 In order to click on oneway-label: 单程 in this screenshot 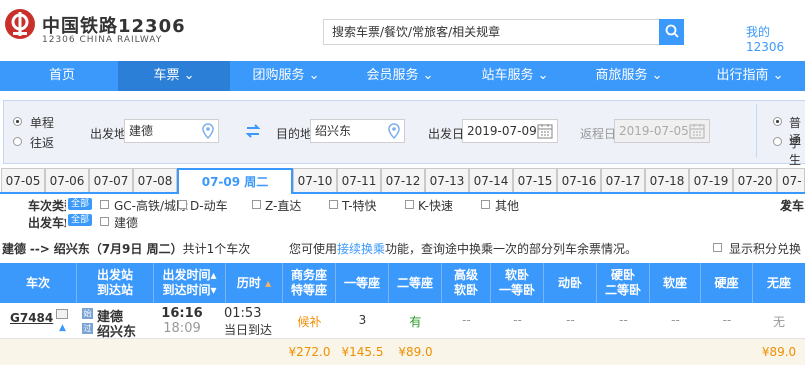, I will do `click(42, 123)`.